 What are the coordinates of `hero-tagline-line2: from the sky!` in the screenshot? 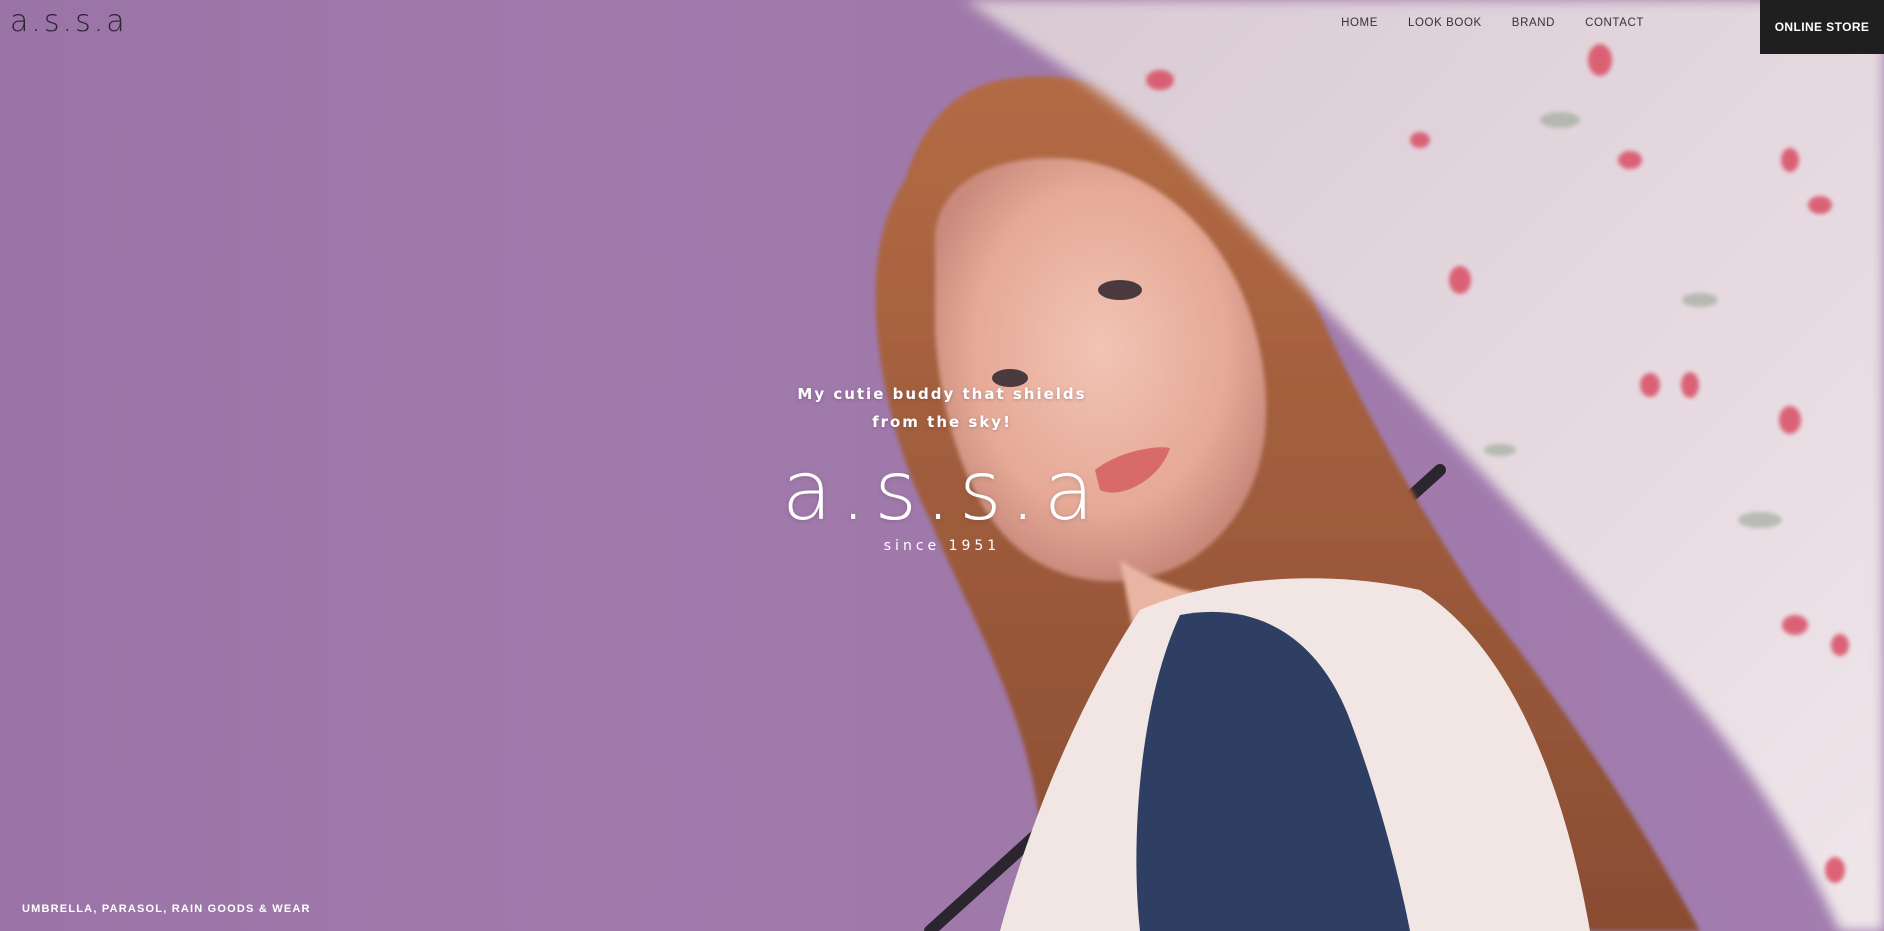 It's located at (942, 422).